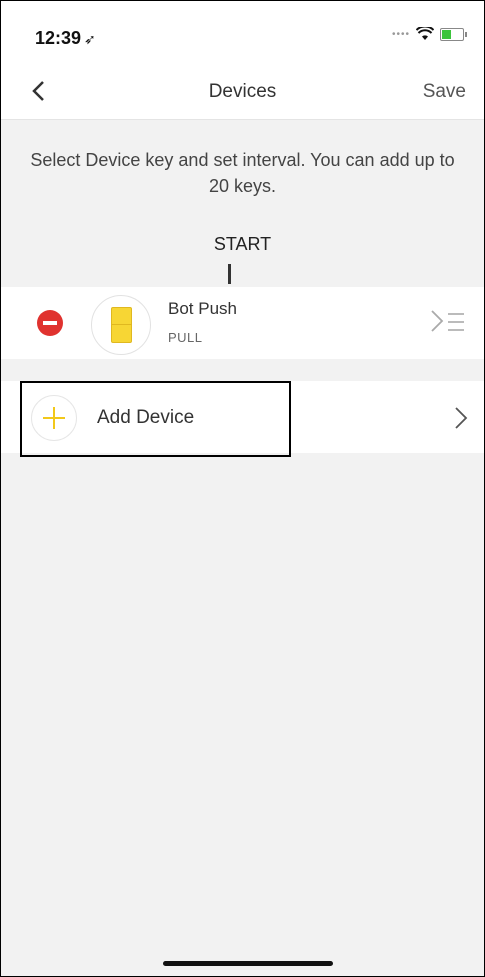 The height and width of the screenshot is (977, 485). What do you see at coordinates (242, 244) in the screenshot?
I see `start-label: START` at bounding box center [242, 244].